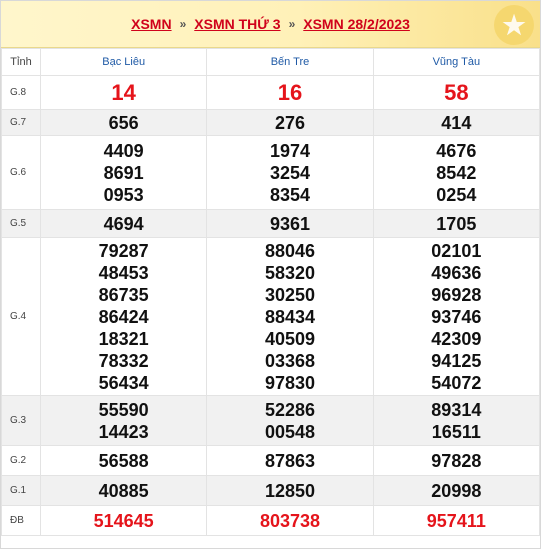 This screenshot has height=551, width=543. Describe the element at coordinates (21, 92) in the screenshot. I see `prize-label: G.8` at that location.